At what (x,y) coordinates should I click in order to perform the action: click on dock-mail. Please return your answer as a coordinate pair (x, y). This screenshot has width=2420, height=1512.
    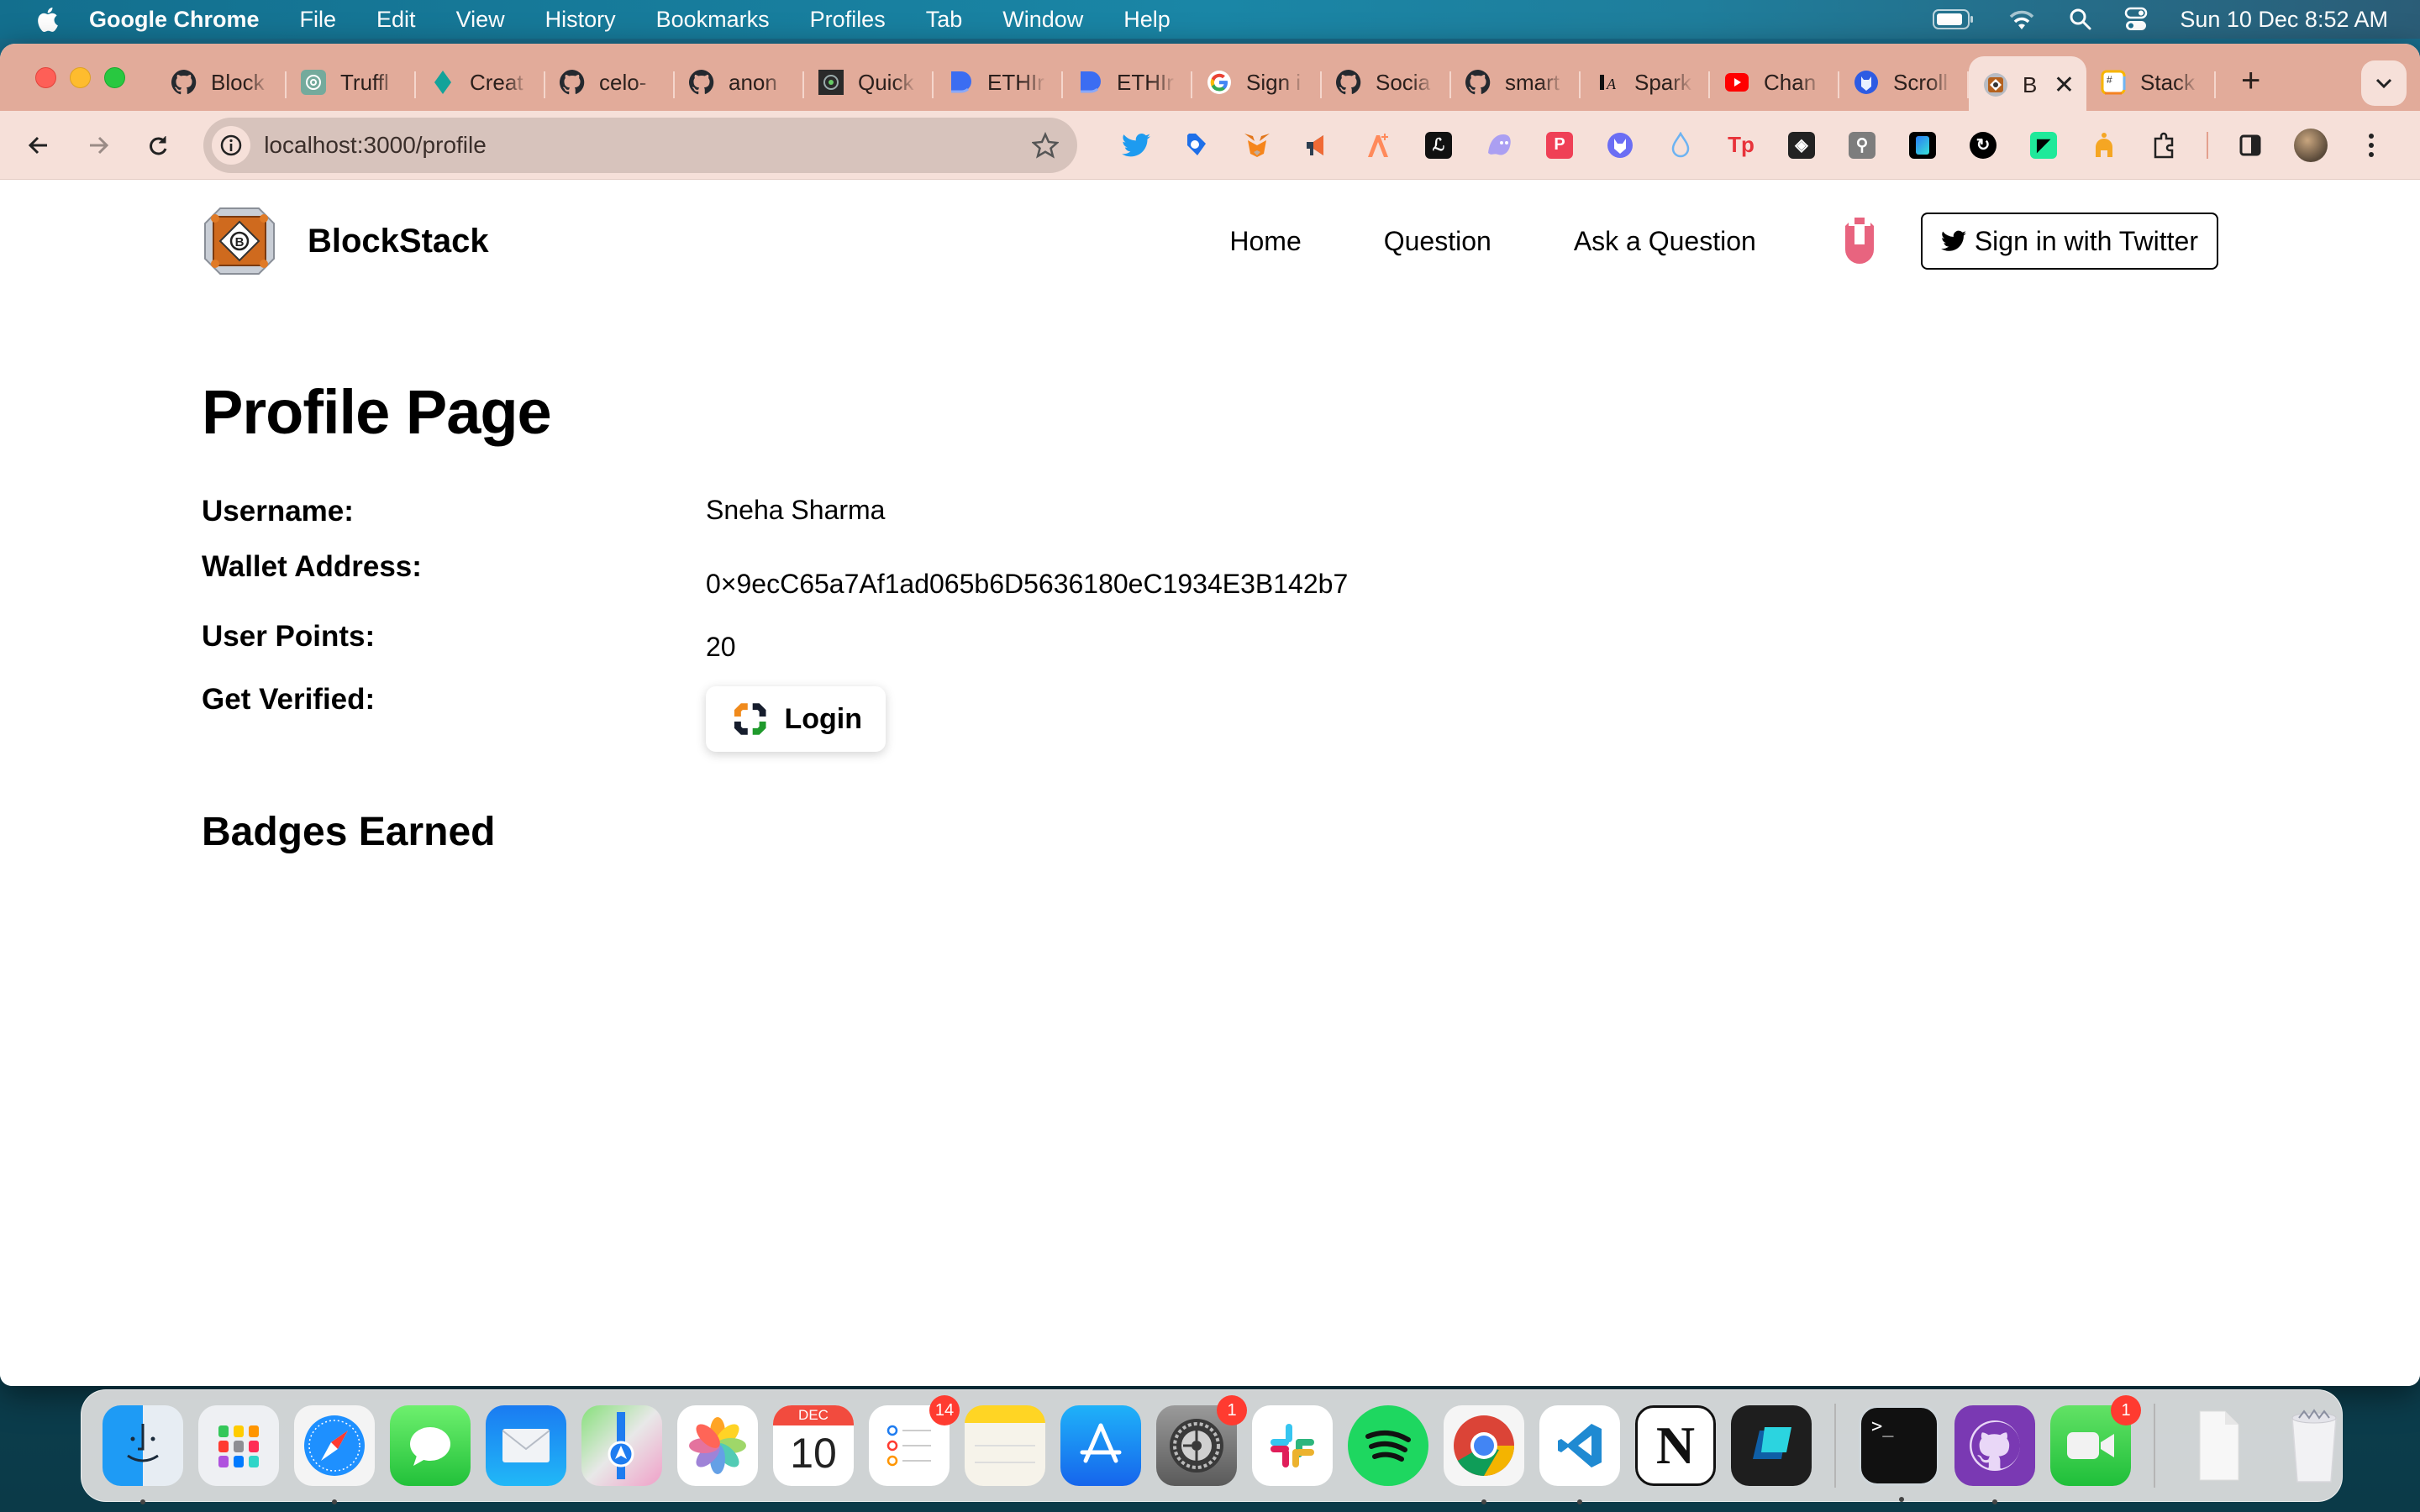
    Looking at the image, I should click on (526, 1445).